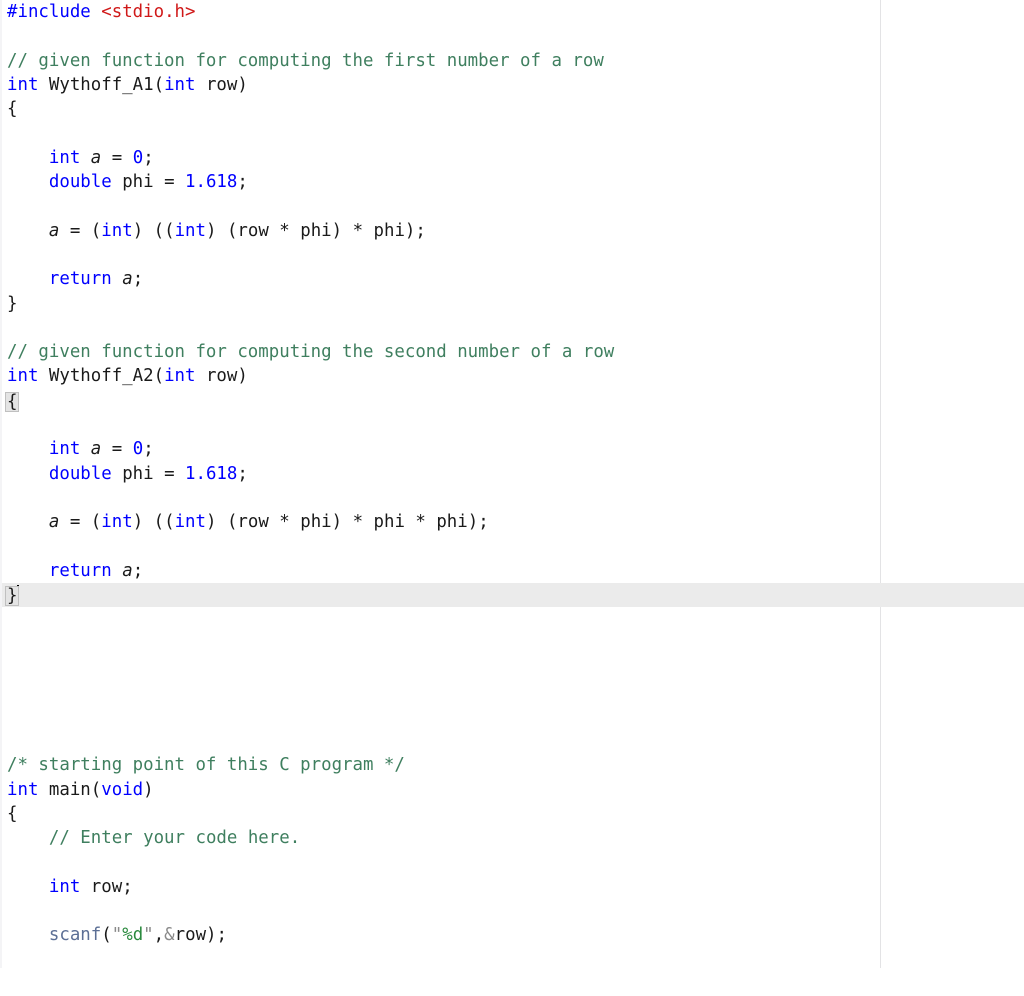 The height and width of the screenshot is (996, 1024). Describe the element at coordinates (513, 838) in the screenshot. I see `code-line: // Enter your code here.` at that location.